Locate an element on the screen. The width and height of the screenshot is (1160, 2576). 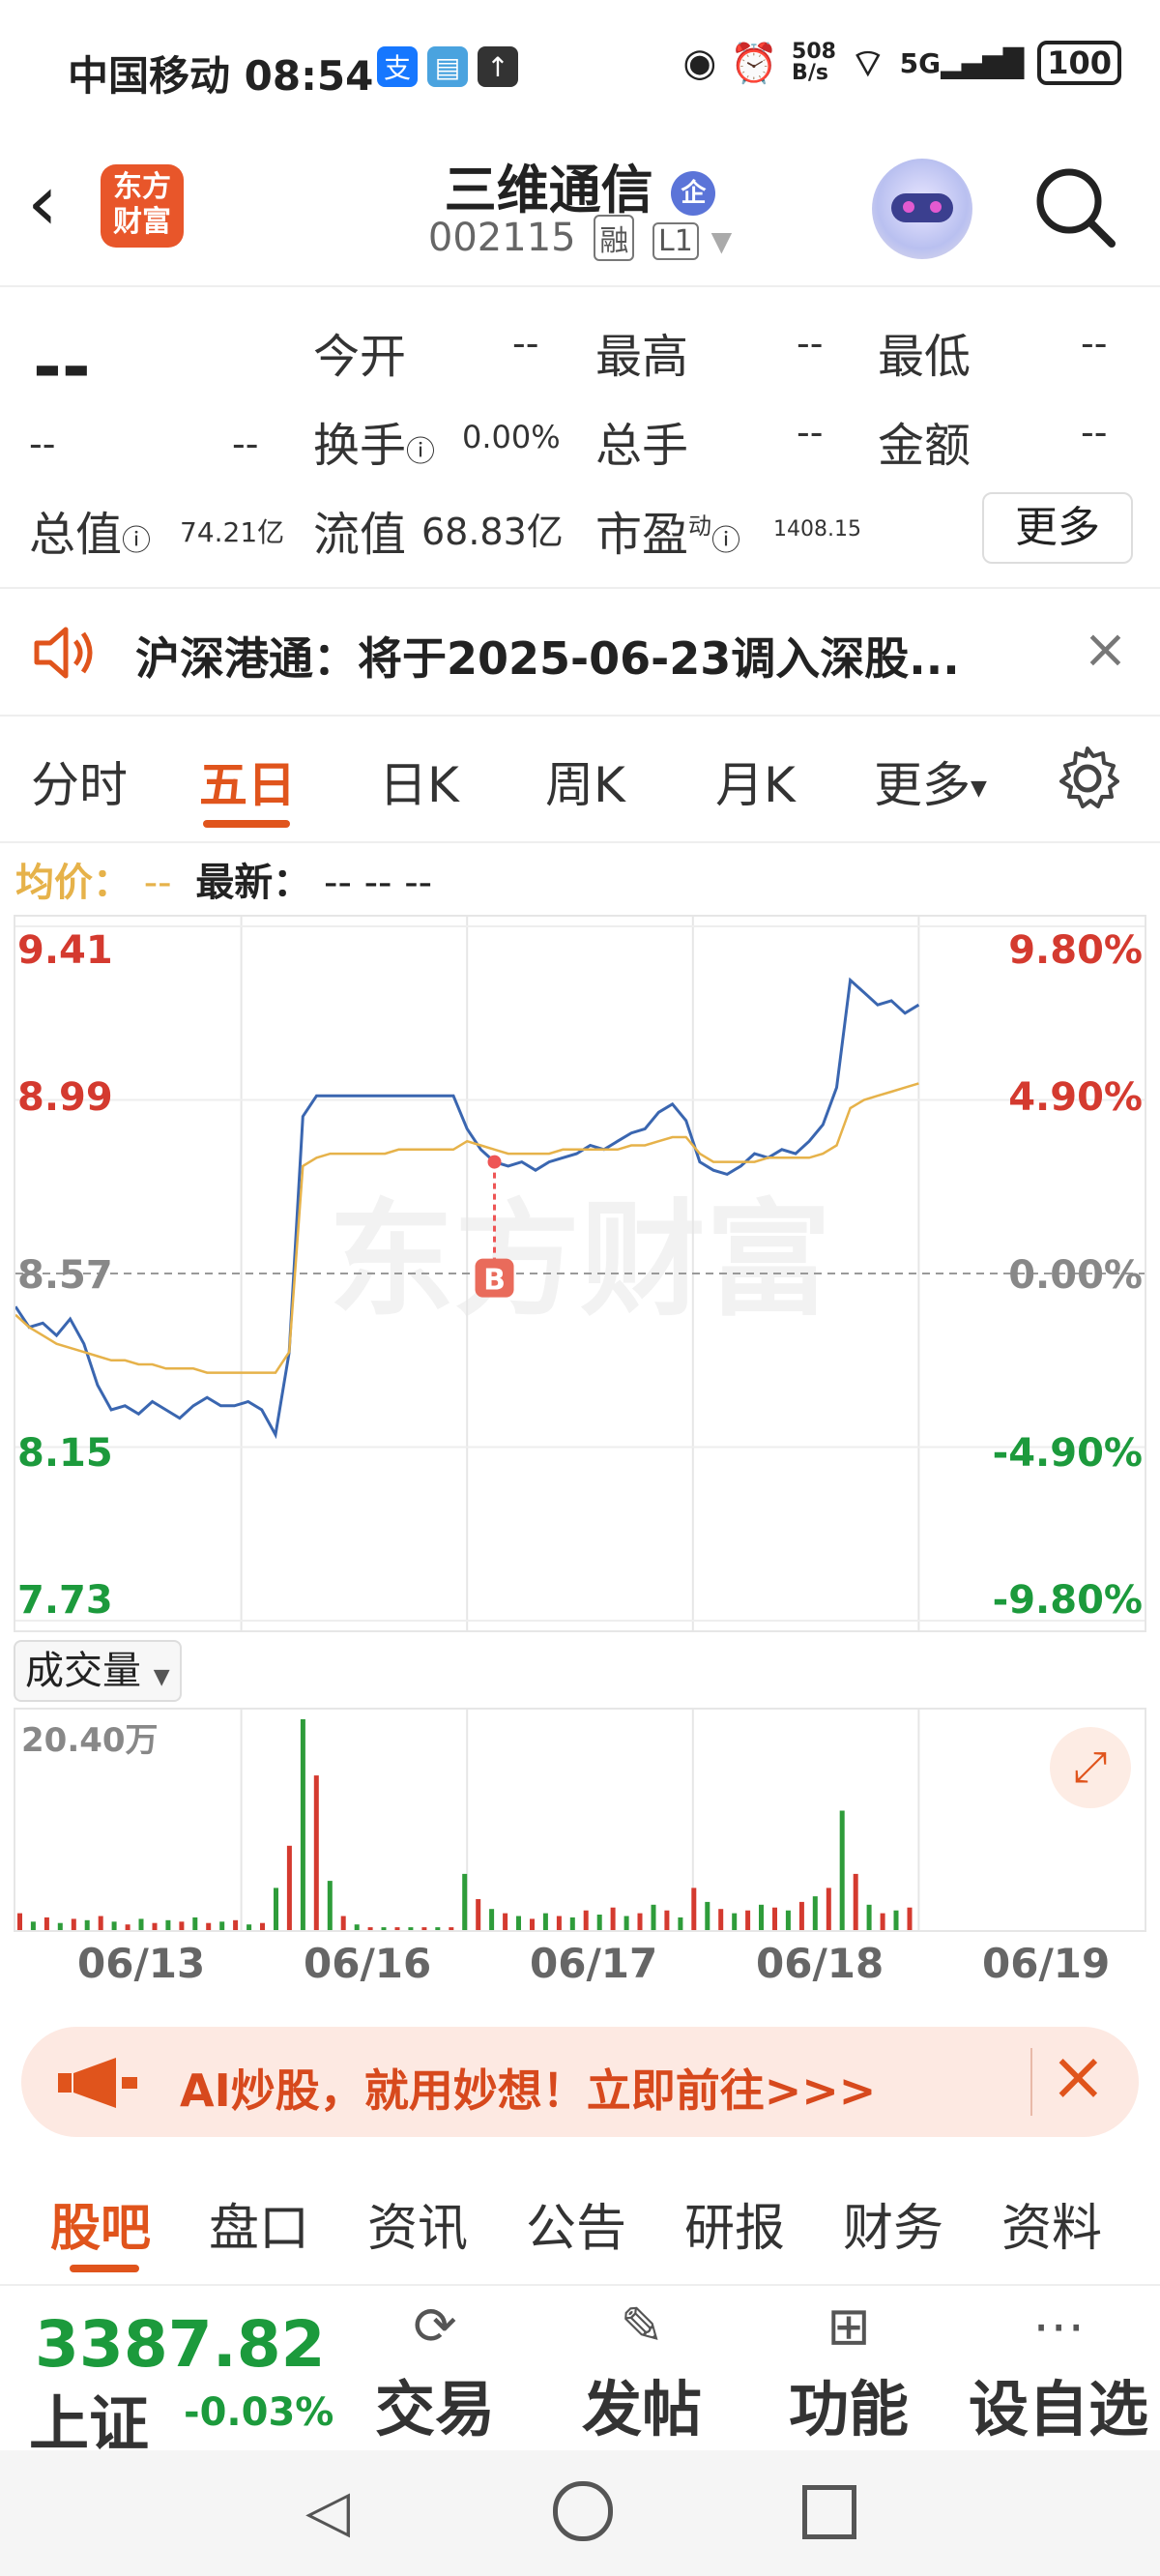
stock-code: 002115 is located at coordinates (502, 238).